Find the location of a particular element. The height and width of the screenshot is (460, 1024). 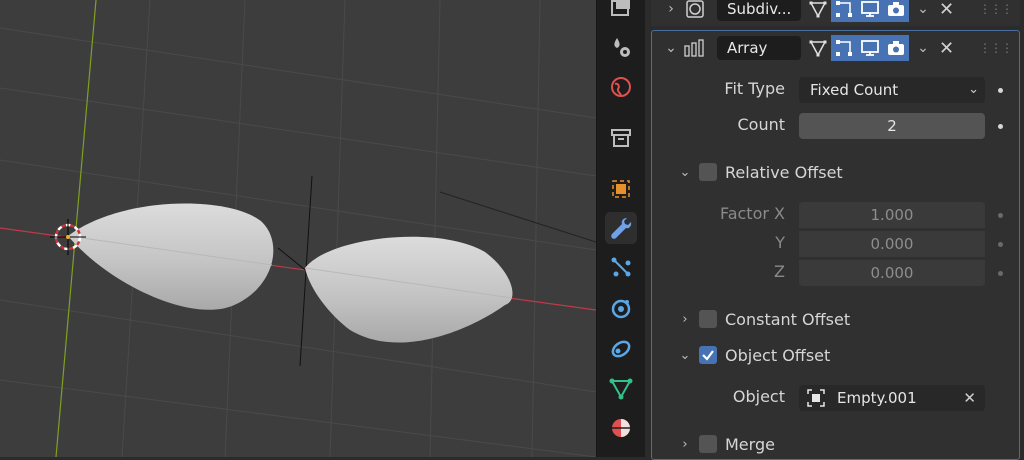

properties-tab-bar is located at coordinates (620, 228).